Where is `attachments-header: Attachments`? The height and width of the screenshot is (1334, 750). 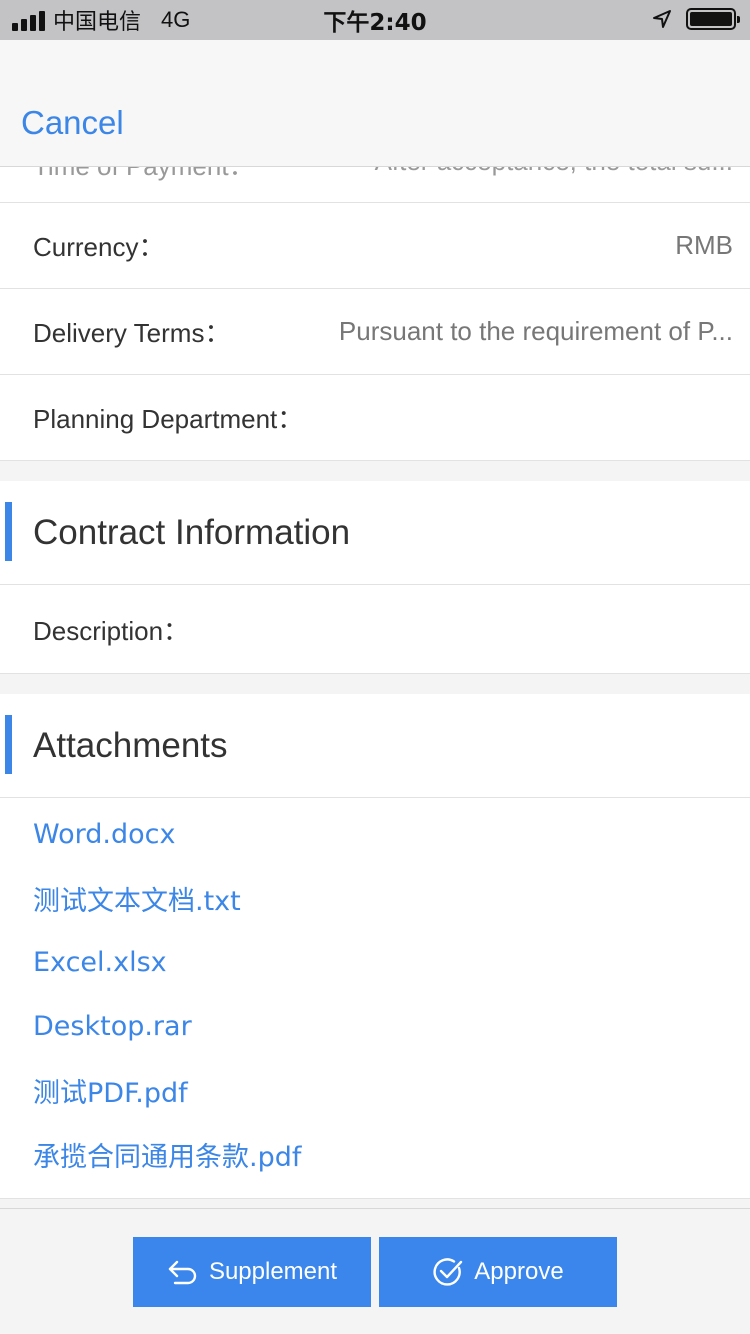
attachments-header: Attachments is located at coordinates (375, 746).